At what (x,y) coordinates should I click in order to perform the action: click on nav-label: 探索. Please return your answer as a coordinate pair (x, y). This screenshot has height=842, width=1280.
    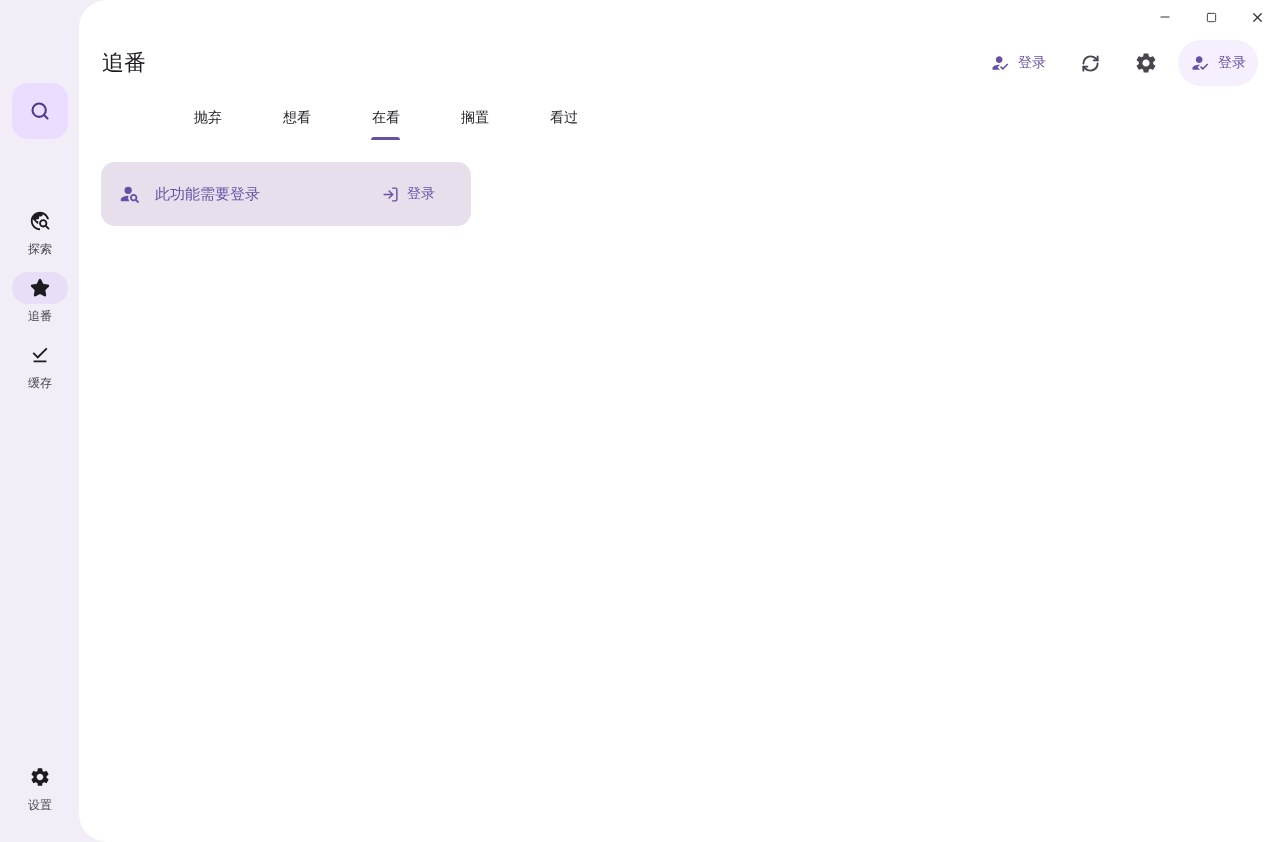
    Looking at the image, I should click on (39, 249).